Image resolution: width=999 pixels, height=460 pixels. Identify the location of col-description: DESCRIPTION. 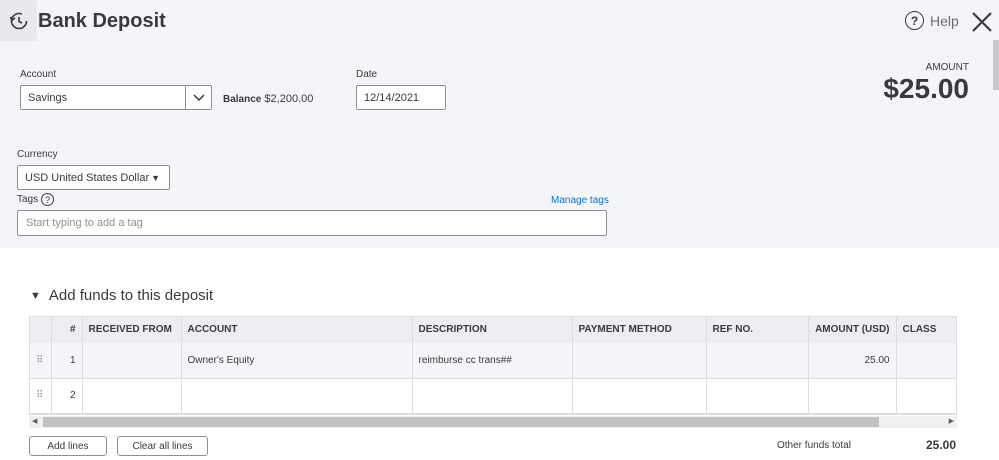
(492, 329).